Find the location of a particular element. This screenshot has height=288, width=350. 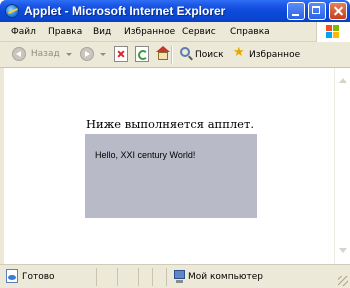

forward-dropdown-icon is located at coordinates (102, 54).